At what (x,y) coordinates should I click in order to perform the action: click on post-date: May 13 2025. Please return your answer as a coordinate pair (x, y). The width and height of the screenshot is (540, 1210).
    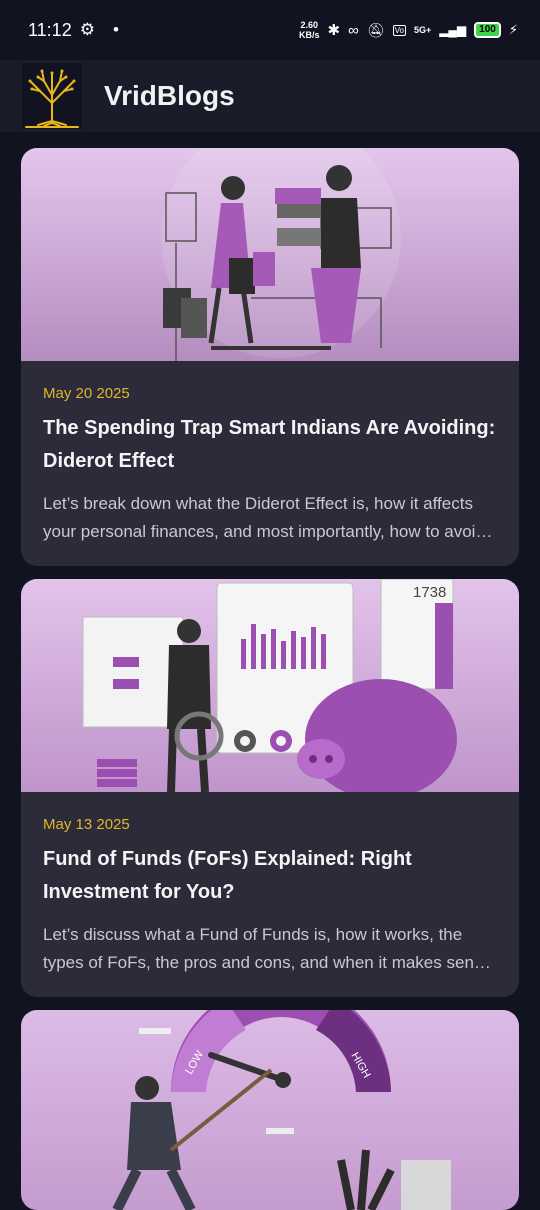
    Looking at the image, I should click on (86, 824).